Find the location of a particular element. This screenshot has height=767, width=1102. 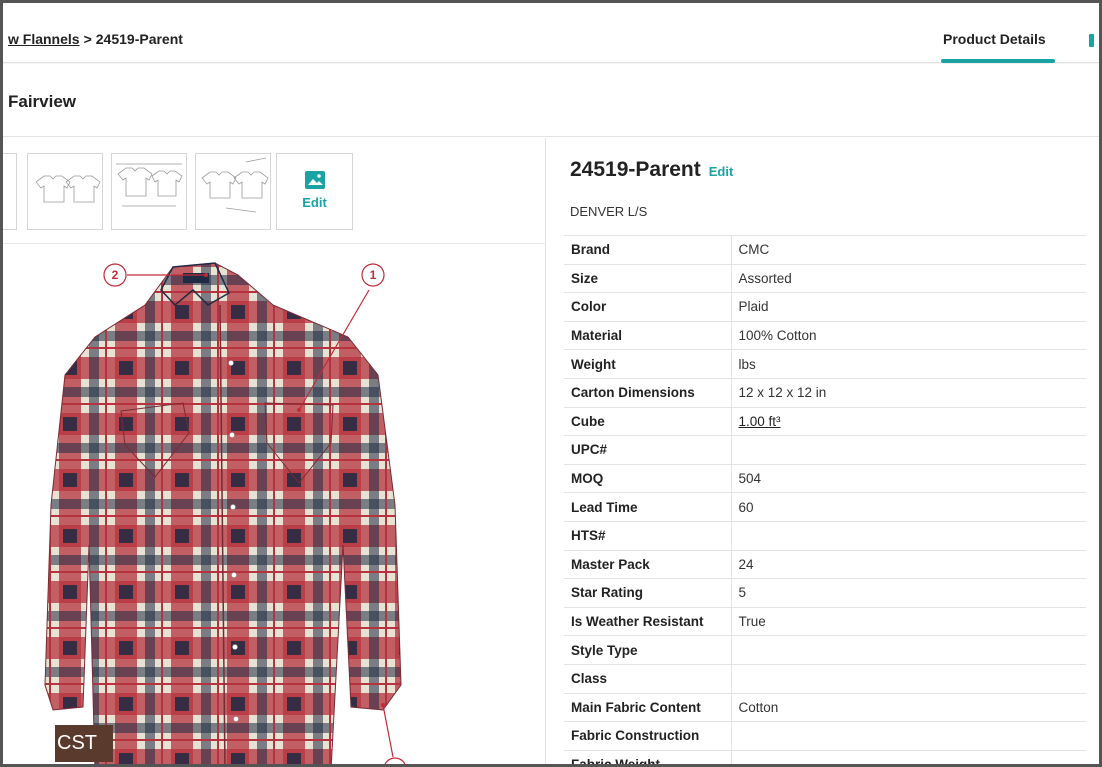

table-row: Weight lbs is located at coordinates (825, 364).